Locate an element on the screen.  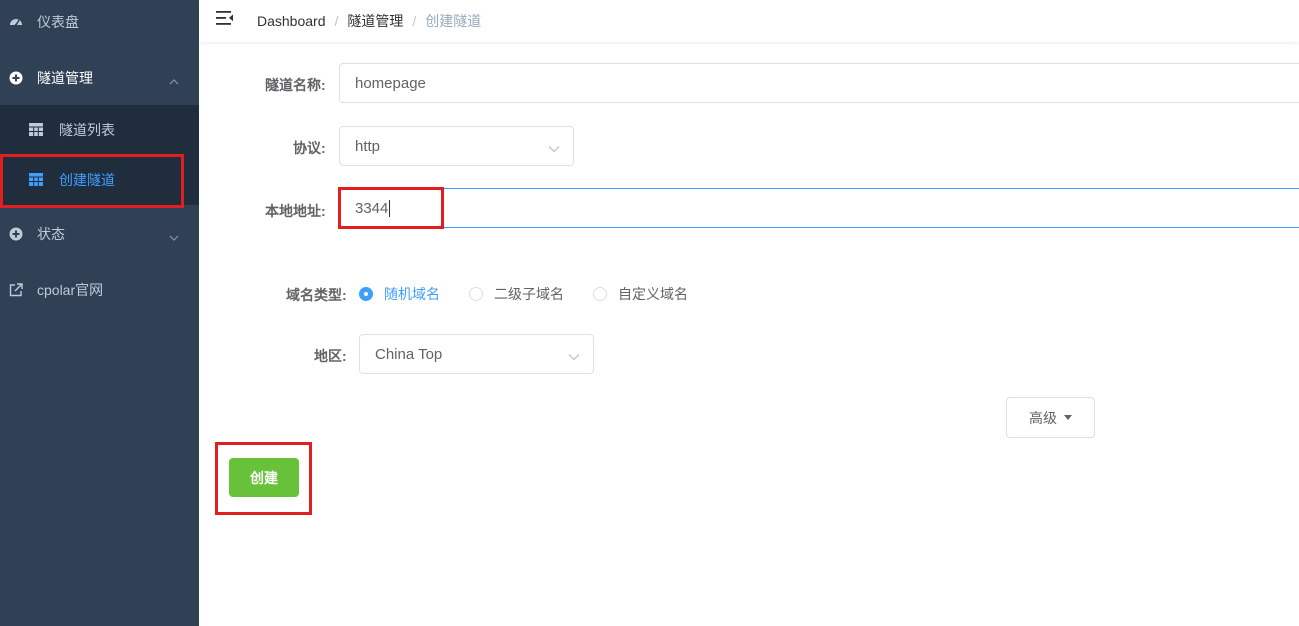
sidebar-item-label: 隧道管理 is located at coordinates (65, 78).